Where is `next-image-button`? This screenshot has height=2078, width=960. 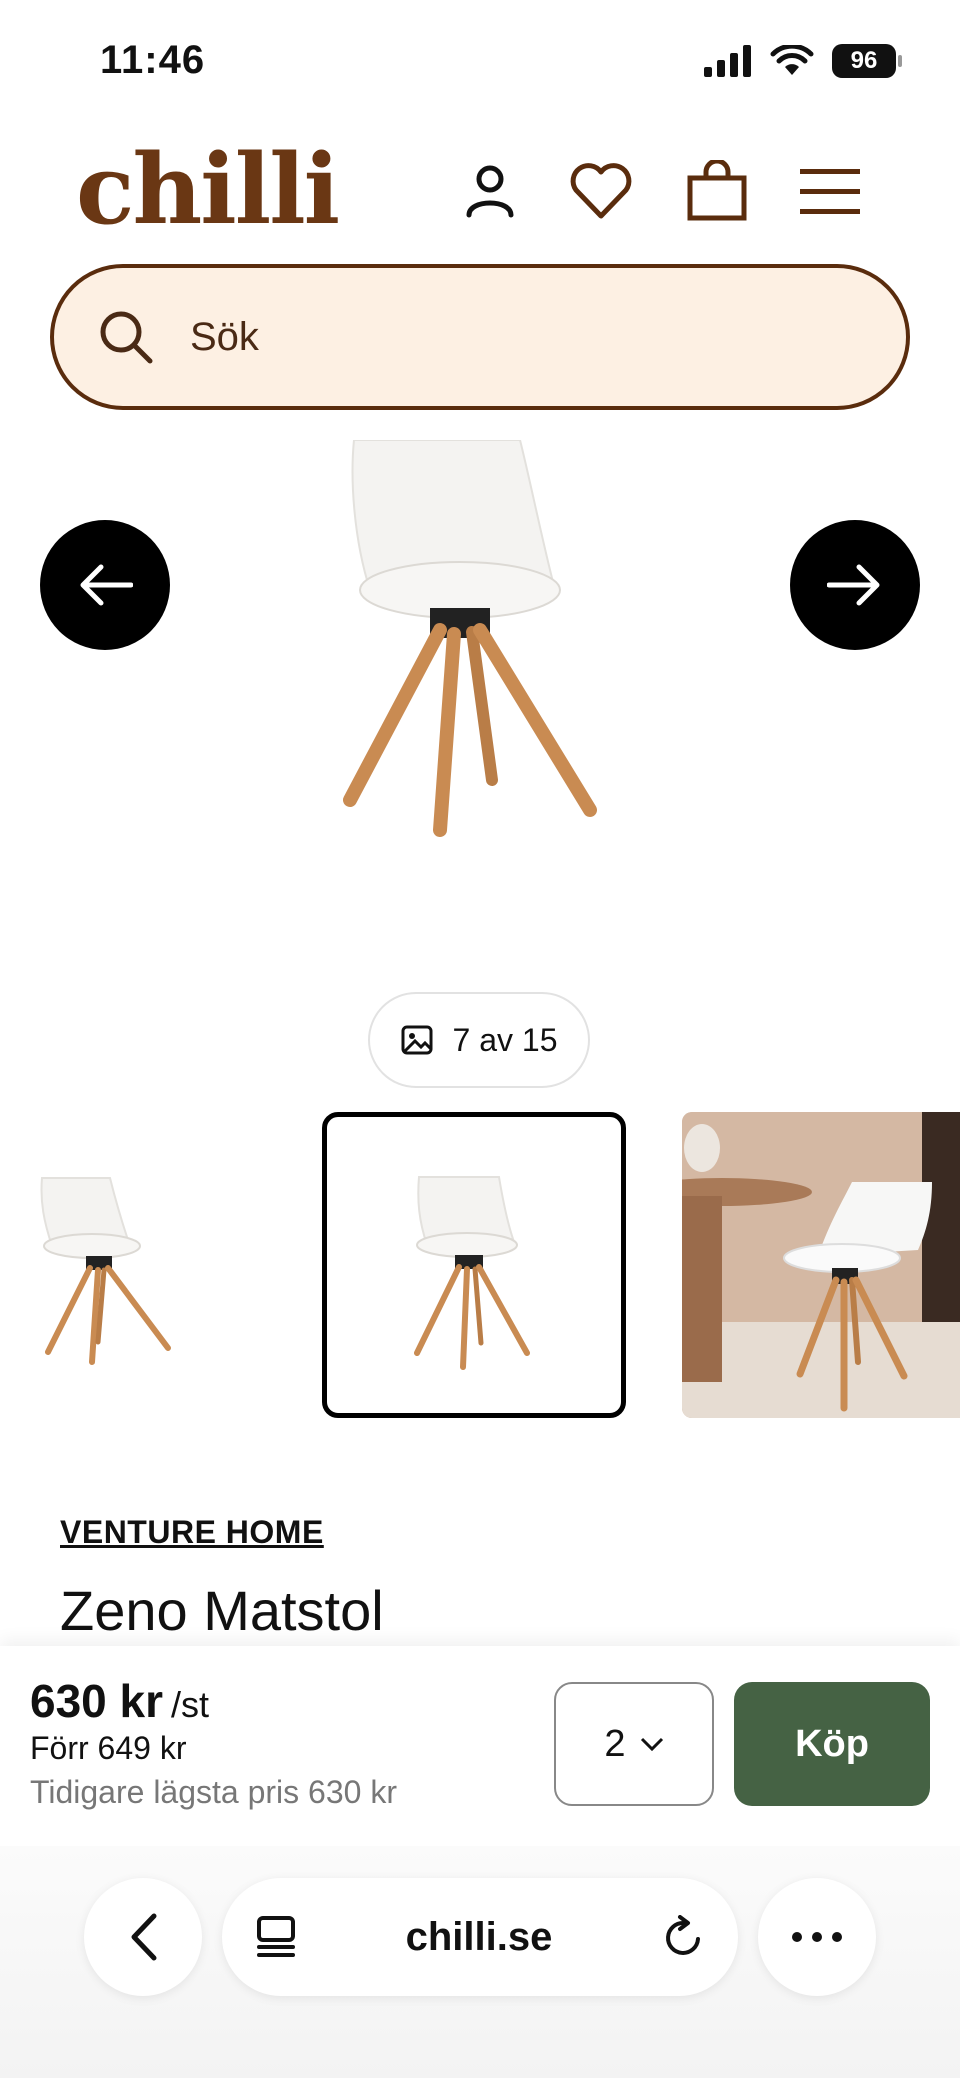
next-image-button is located at coordinates (855, 585).